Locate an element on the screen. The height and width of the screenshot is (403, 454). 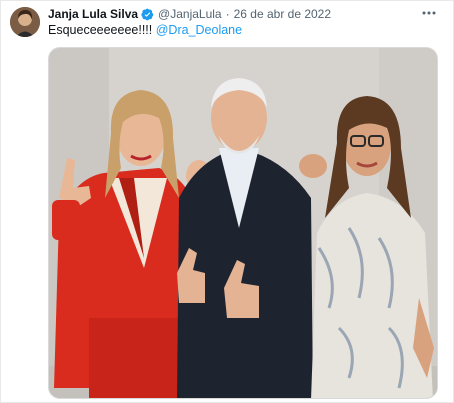
more-options-icon is located at coordinates (429, 13).